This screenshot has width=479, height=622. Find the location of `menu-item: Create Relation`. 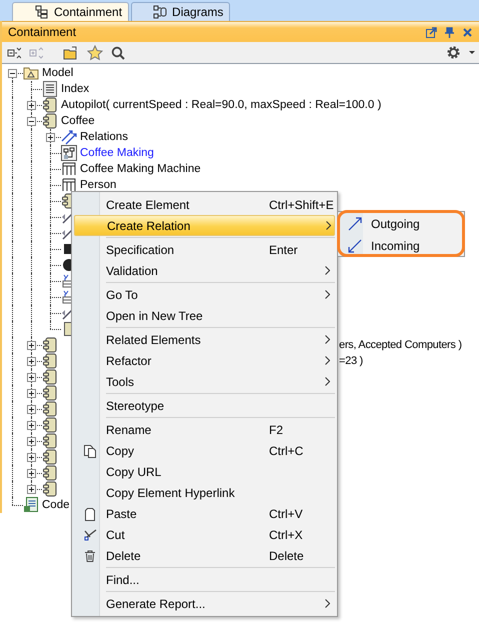

menu-item: Create Relation is located at coordinates (204, 225).